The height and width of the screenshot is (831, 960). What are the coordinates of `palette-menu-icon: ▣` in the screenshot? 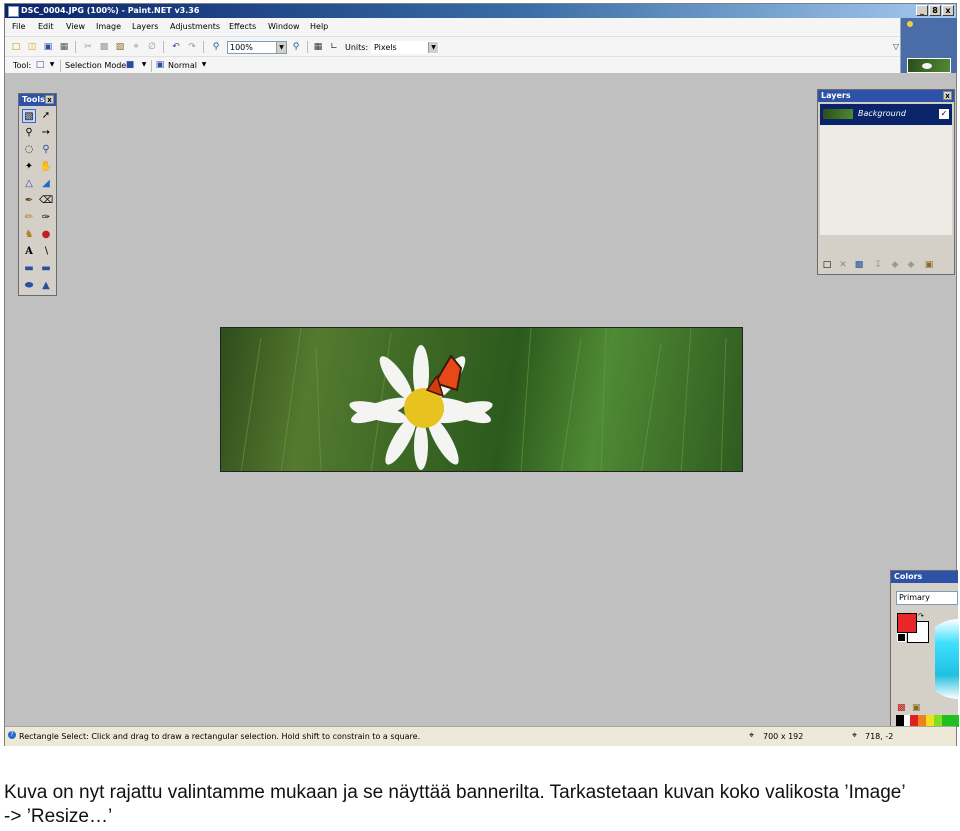 It's located at (916, 708).